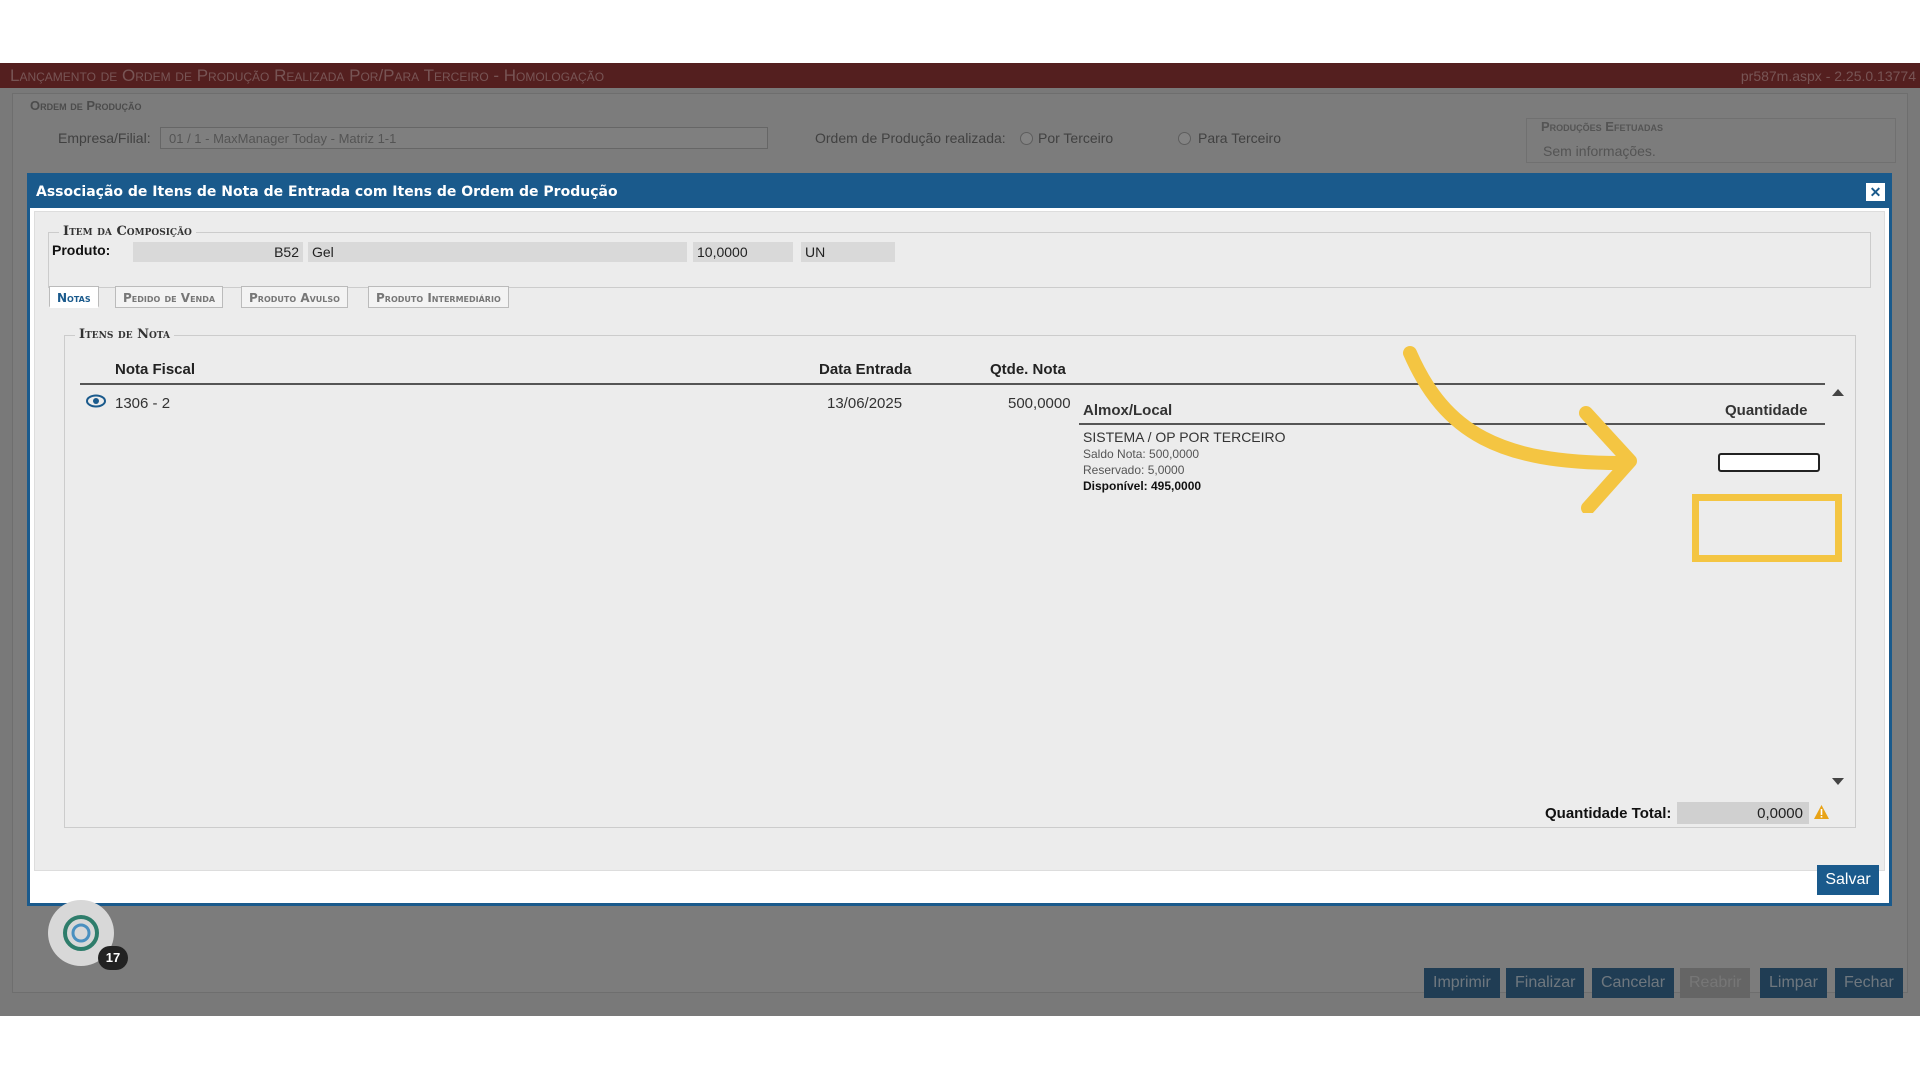 This screenshot has width=1920, height=1080. I want to click on almox-local-value: SISTEMA / OP POR TERCEIRO, so click(1184, 437).